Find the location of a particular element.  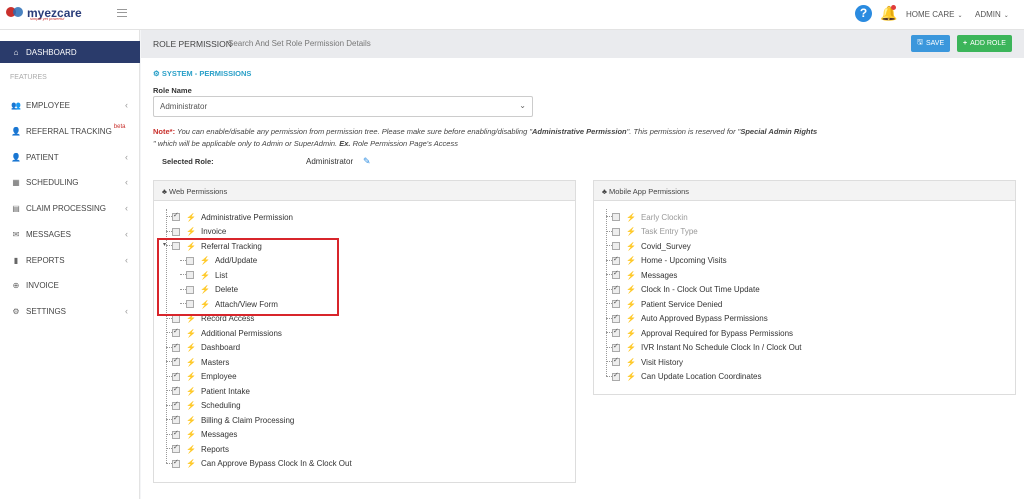

permission-node: ⚡ Invoice is located at coordinates (199, 232).